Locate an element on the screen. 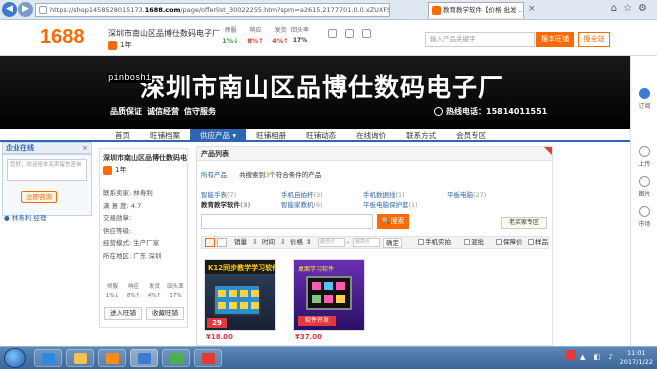 The width and height of the screenshot is (657, 369). menu-news: 旺铺动态 is located at coordinates (321, 135).